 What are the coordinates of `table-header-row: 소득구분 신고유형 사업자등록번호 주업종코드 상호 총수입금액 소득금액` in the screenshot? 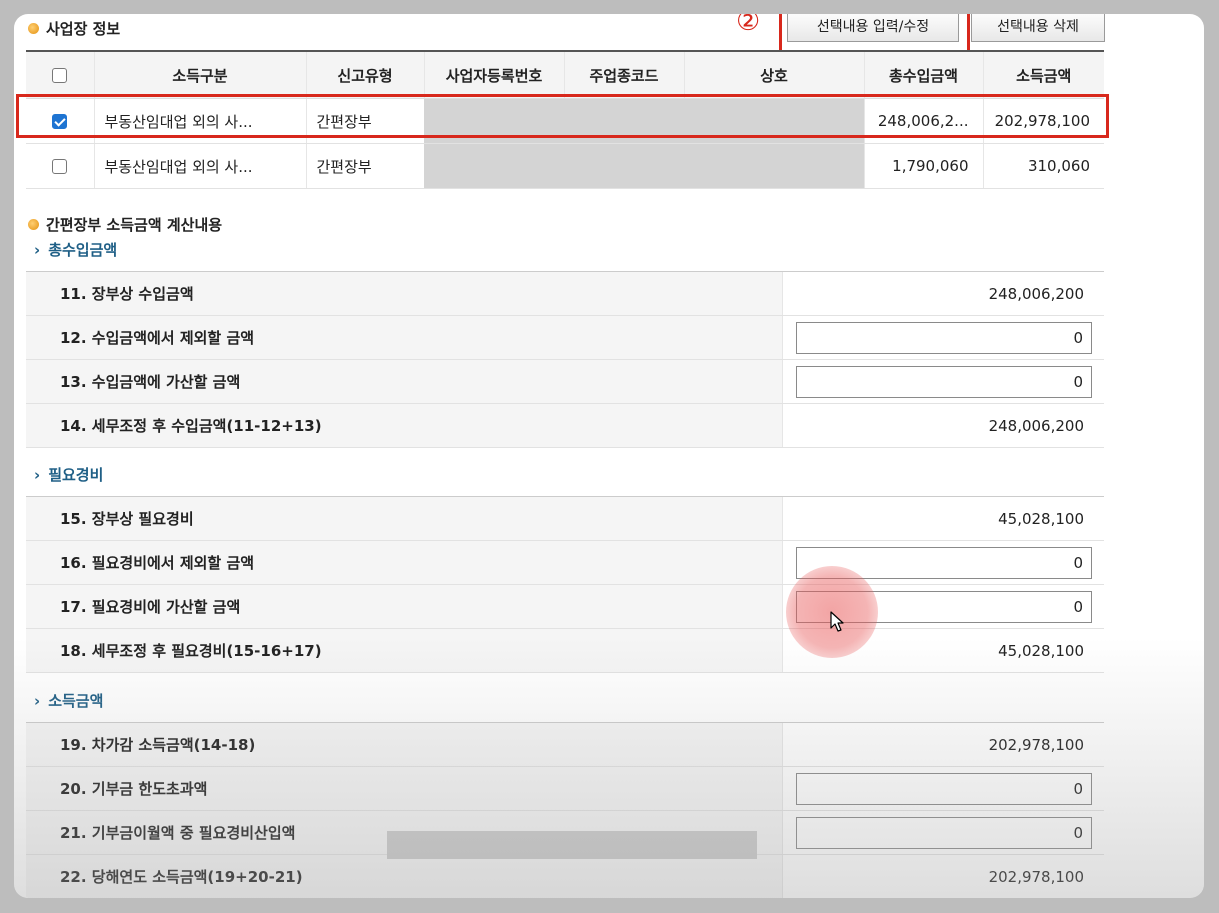 It's located at (565, 74).